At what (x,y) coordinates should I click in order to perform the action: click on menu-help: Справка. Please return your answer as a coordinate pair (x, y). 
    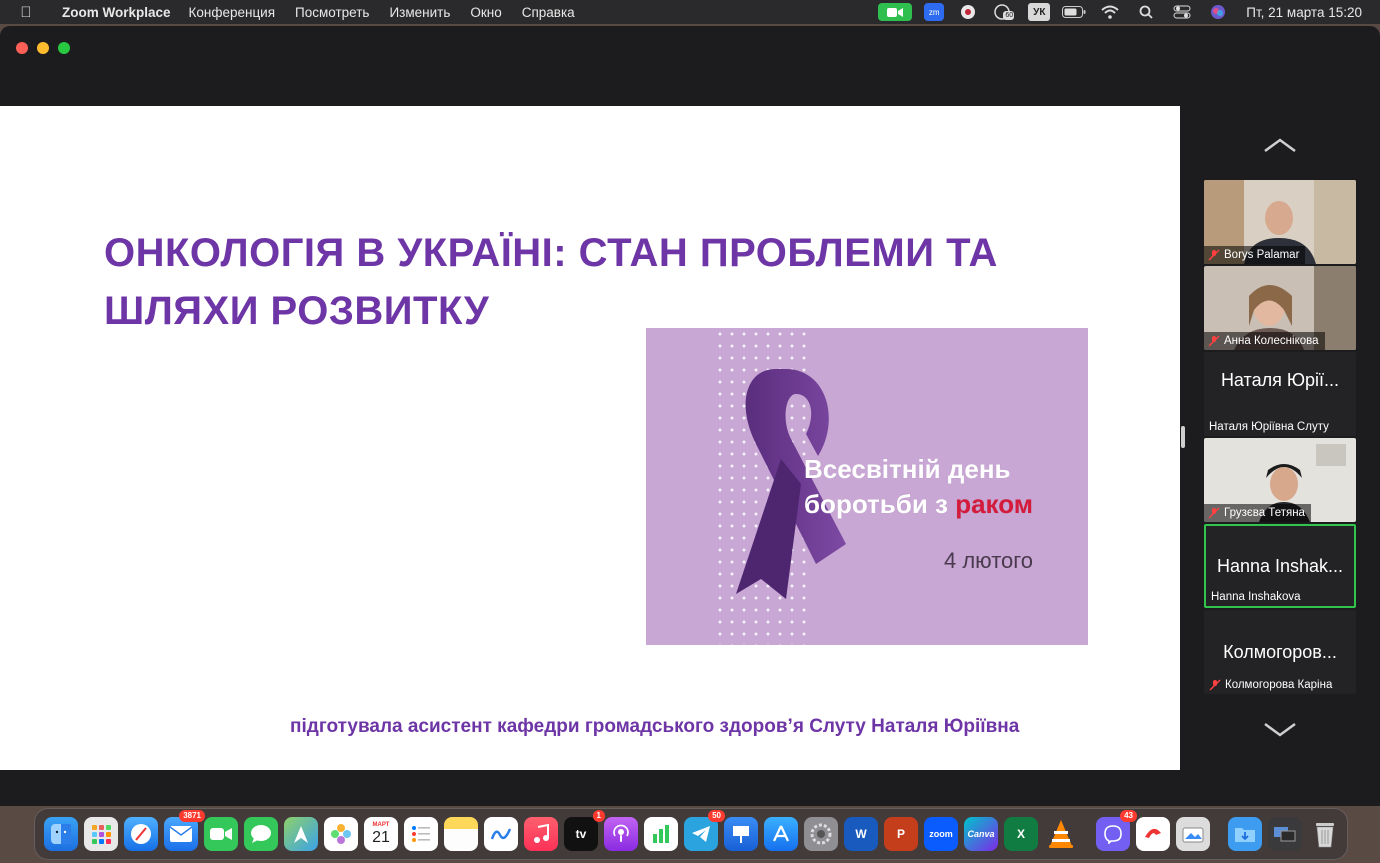
    Looking at the image, I should click on (548, 12).